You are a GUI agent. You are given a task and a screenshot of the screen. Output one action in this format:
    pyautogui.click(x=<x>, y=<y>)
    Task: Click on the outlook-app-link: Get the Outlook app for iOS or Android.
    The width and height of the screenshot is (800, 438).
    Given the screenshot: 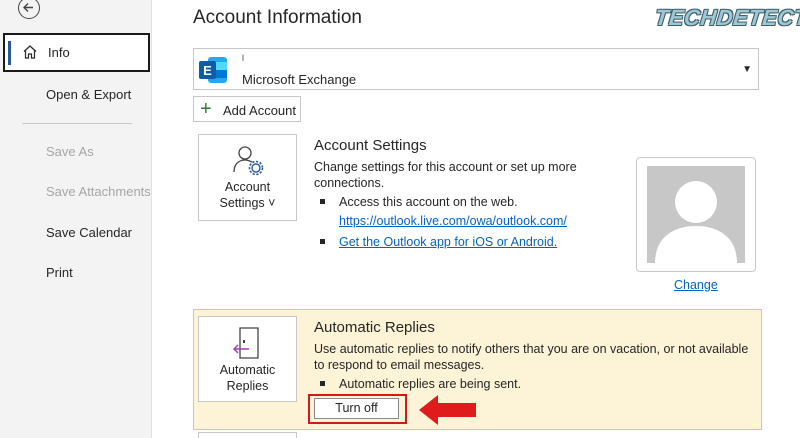 What is the action you would take?
    pyautogui.click(x=448, y=242)
    